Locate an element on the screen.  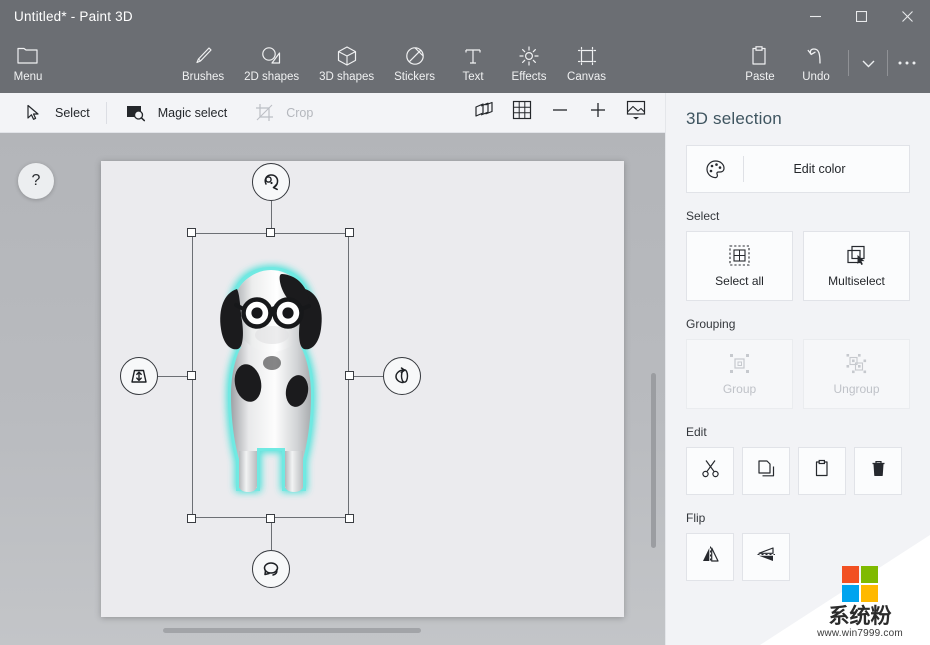
flip-vertical-button is located at coordinates (766, 557).